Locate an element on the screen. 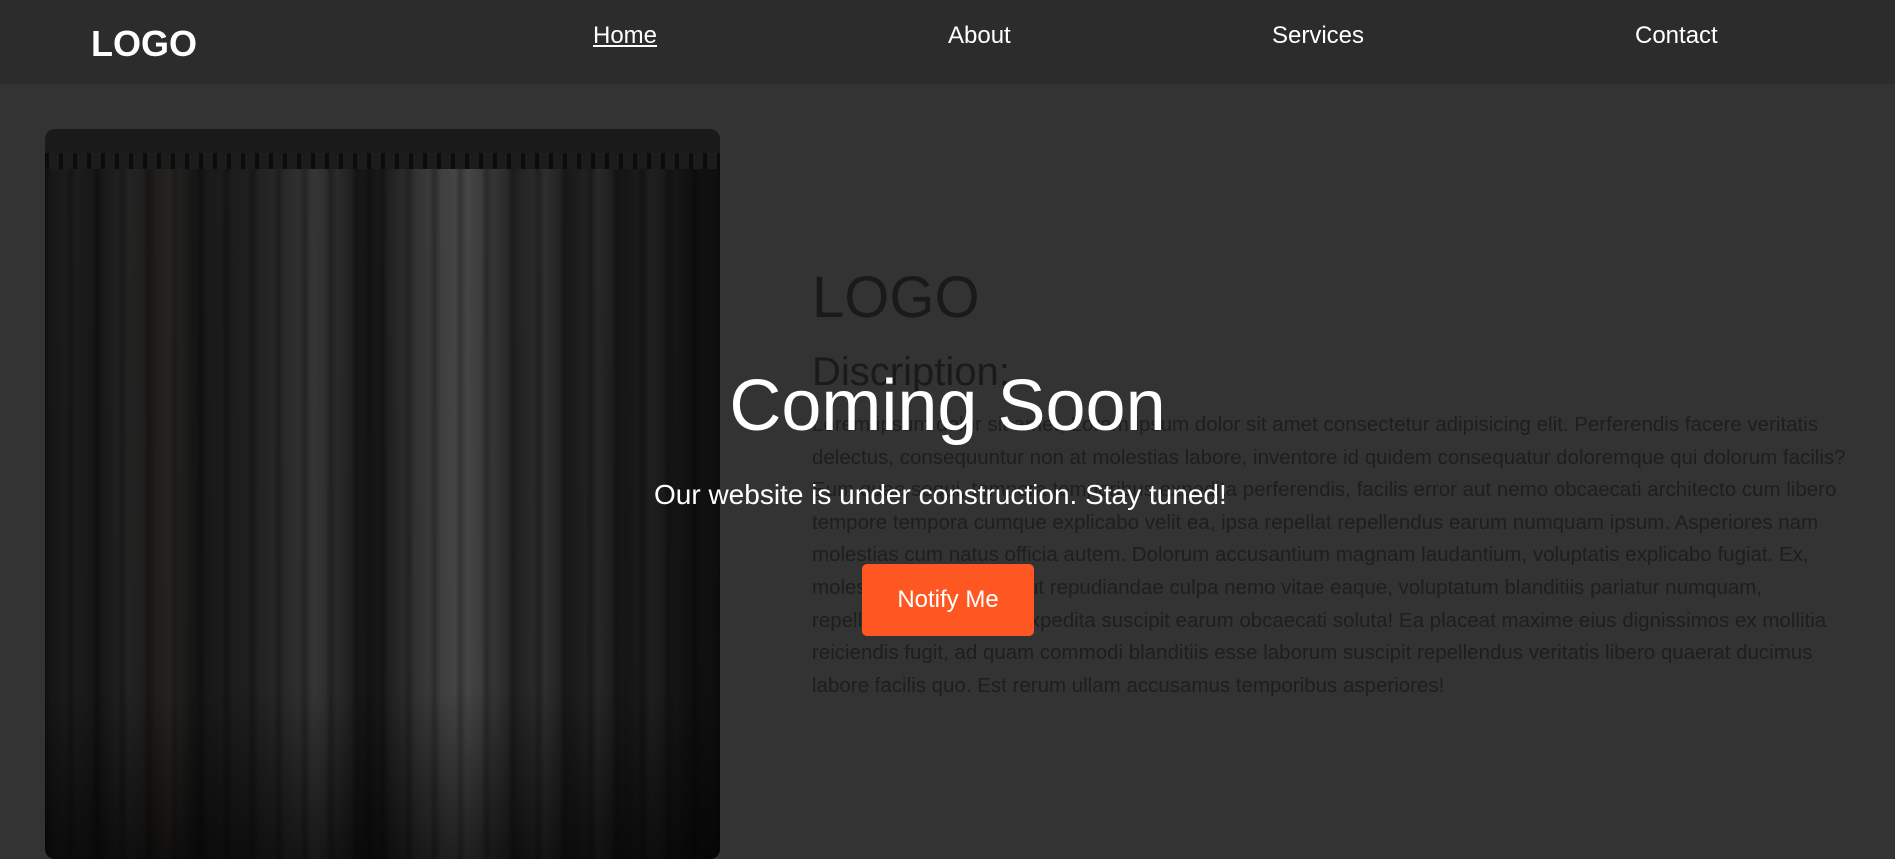  floor-shadow is located at coordinates (382, 774).